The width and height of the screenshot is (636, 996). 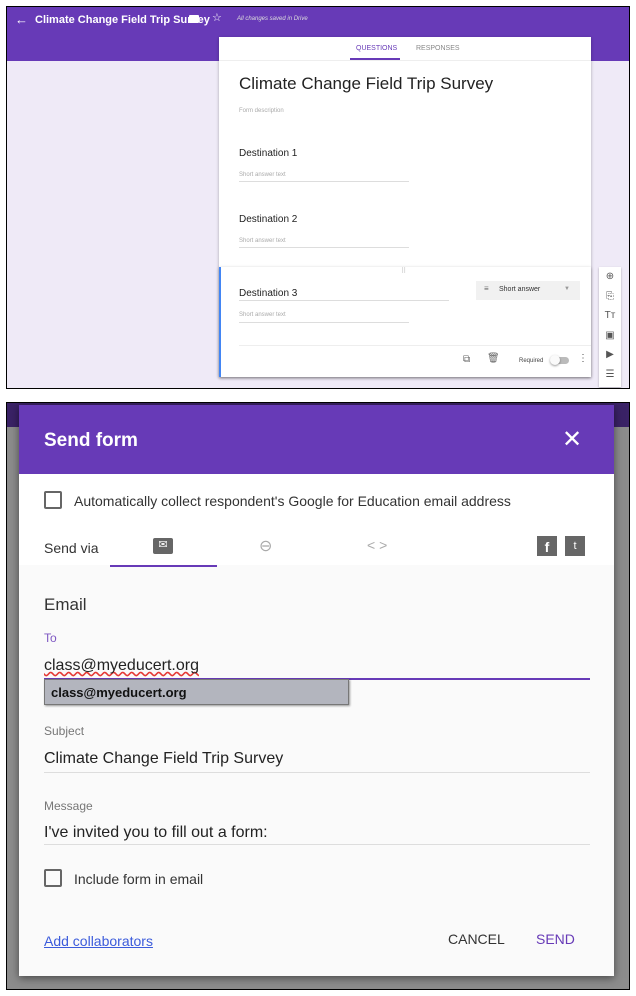 What do you see at coordinates (119, 692) in the screenshot?
I see `suggestion-text: class@myeducert.org` at bounding box center [119, 692].